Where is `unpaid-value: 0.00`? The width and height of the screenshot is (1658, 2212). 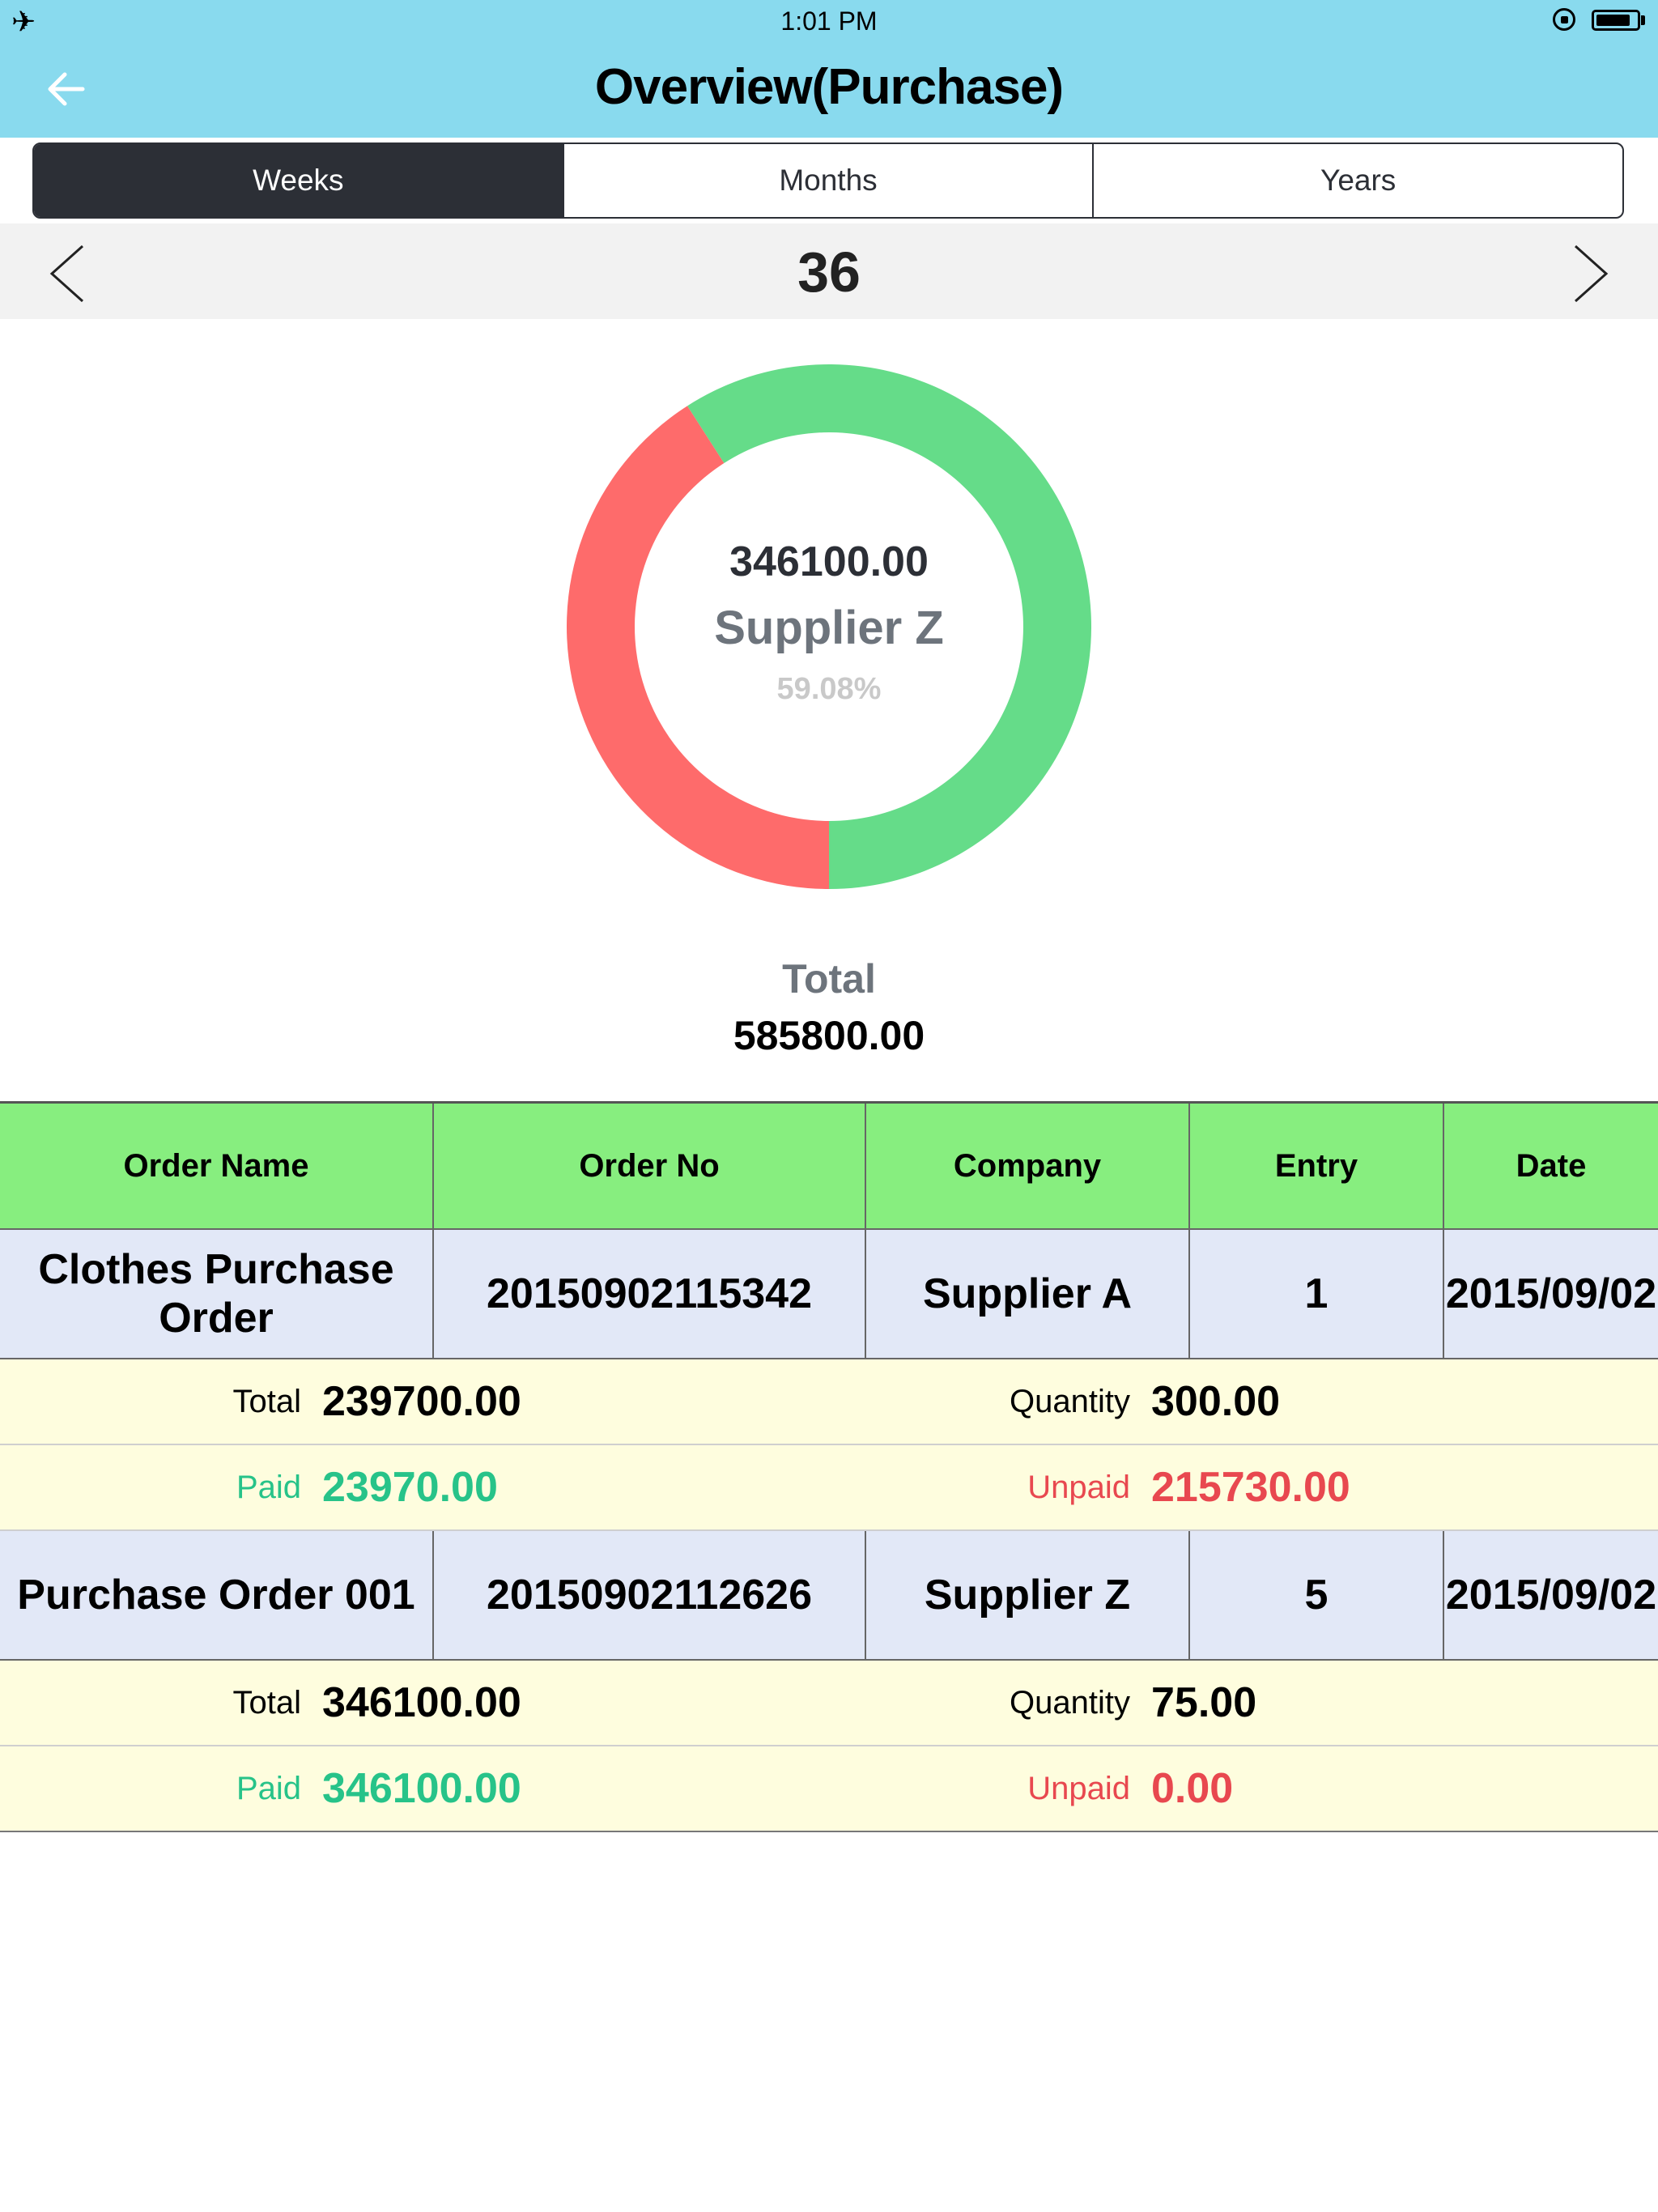 unpaid-value: 0.00 is located at coordinates (1192, 1789).